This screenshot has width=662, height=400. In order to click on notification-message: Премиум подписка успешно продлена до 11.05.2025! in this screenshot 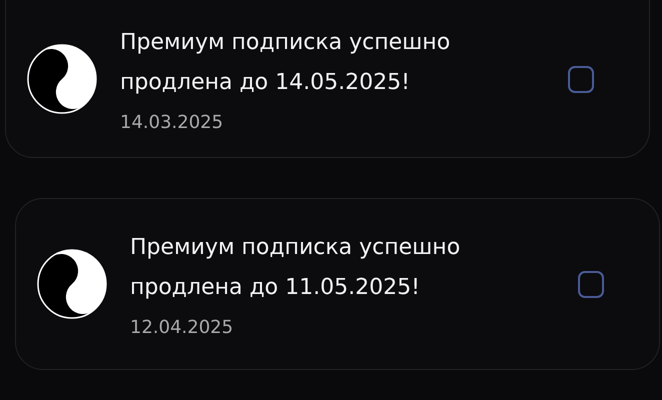, I will do `click(296, 268)`.